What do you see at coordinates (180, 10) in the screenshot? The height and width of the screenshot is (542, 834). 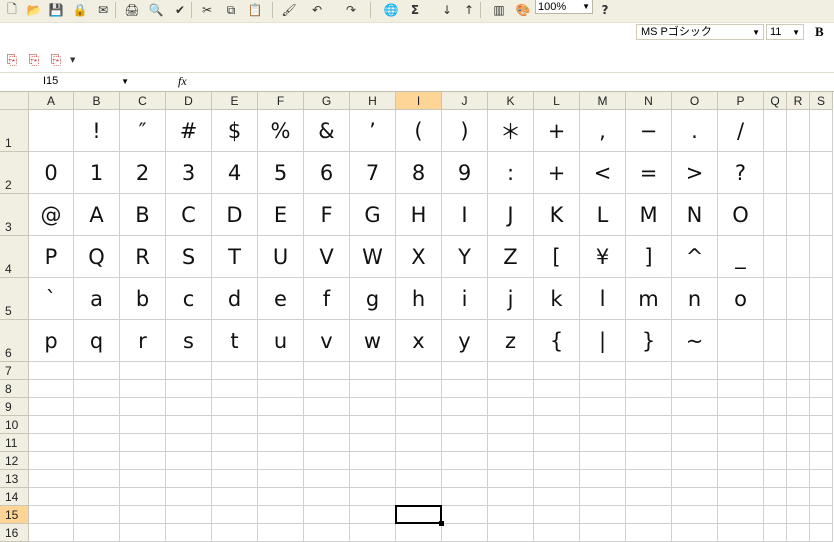 I see `spelling-icon: ✔` at bounding box center [180, 10].